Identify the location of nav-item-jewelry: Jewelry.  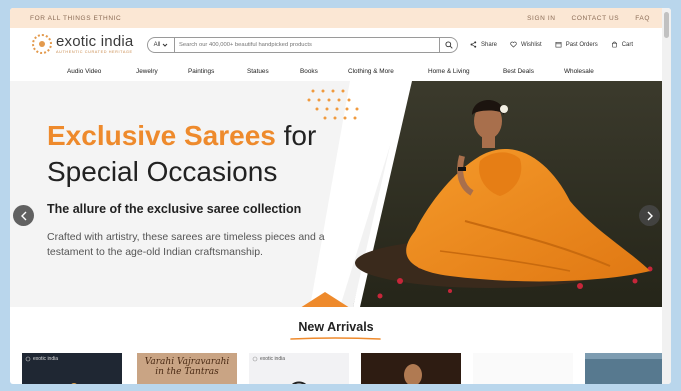
(147, 71).